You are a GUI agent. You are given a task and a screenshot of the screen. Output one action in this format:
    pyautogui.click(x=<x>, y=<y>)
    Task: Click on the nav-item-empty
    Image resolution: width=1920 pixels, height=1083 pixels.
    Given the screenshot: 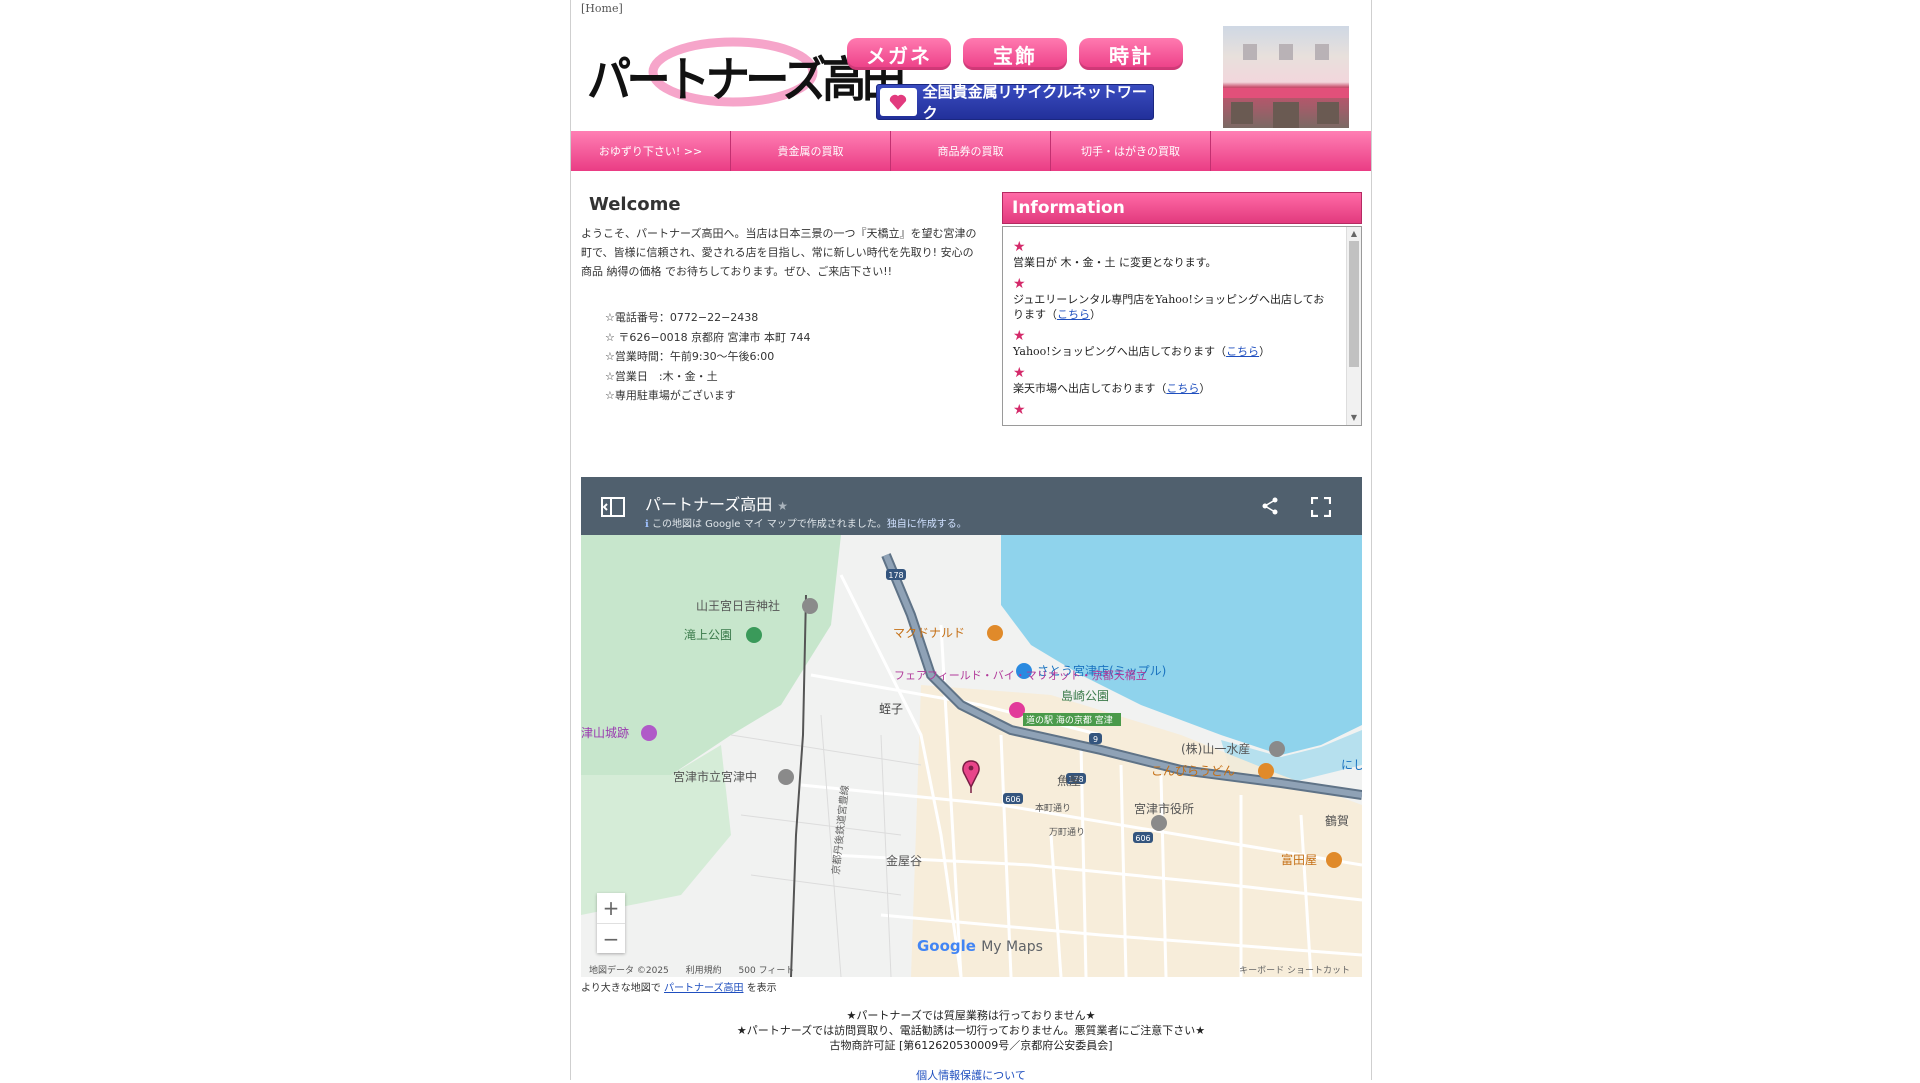 What is the action you would take?
    pyautogui.click(x=1291, y=151)
    